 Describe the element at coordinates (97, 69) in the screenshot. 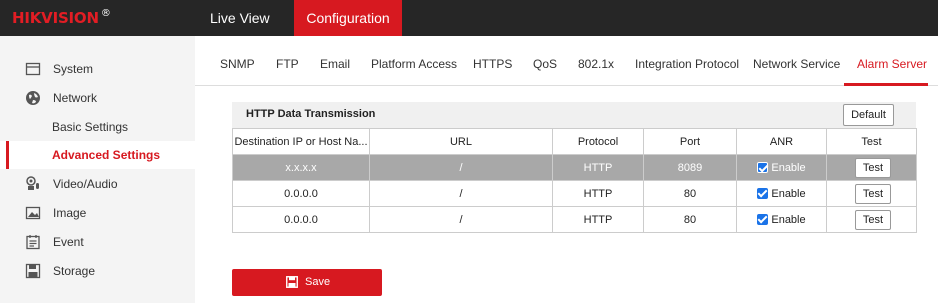

I see `sidebar-item-system: System` at that location.